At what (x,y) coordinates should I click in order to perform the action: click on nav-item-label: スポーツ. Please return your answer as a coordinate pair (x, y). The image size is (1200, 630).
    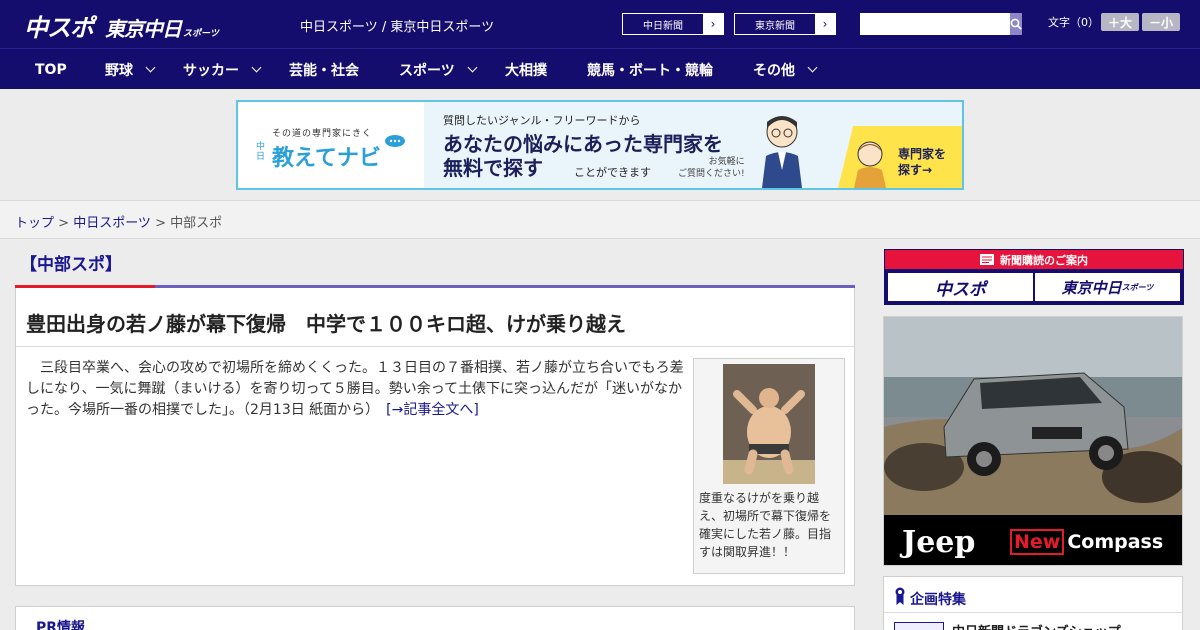
    Looking at the image, I should click on (427, 70).